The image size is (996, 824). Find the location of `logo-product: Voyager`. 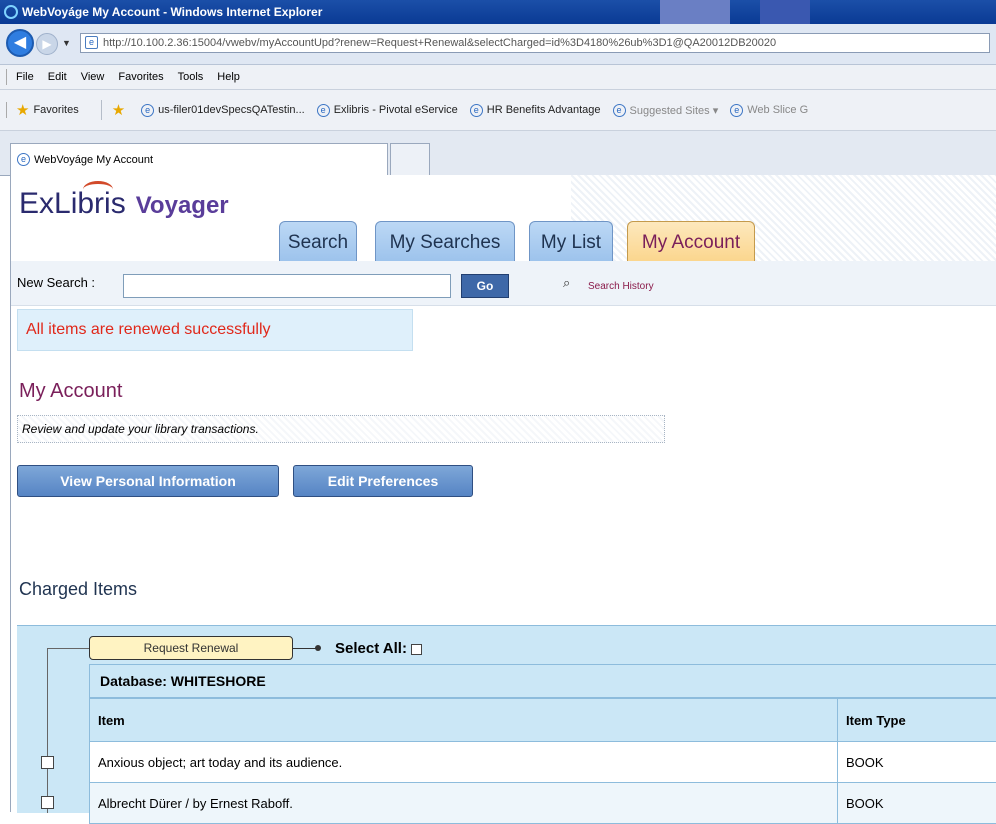

logo-product: Voyager is located at coordinates (182, 205).